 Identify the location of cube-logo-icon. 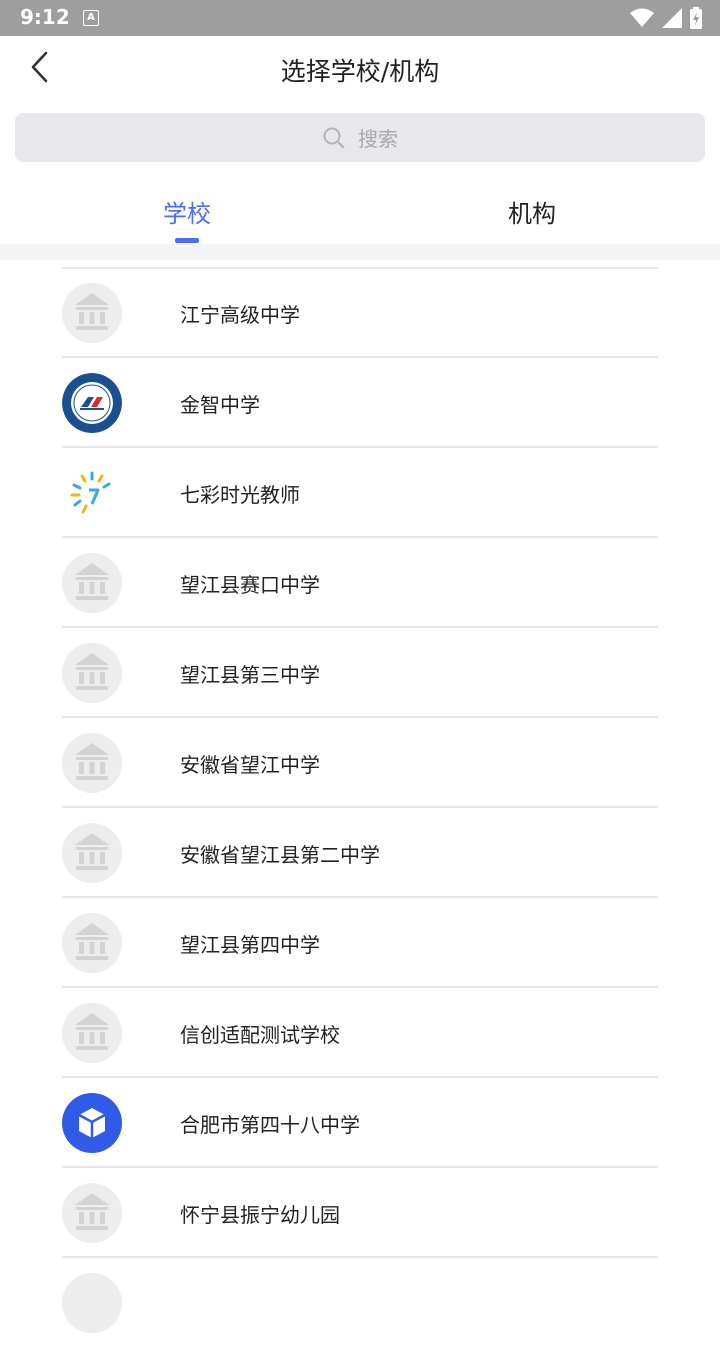
(92, 1123).